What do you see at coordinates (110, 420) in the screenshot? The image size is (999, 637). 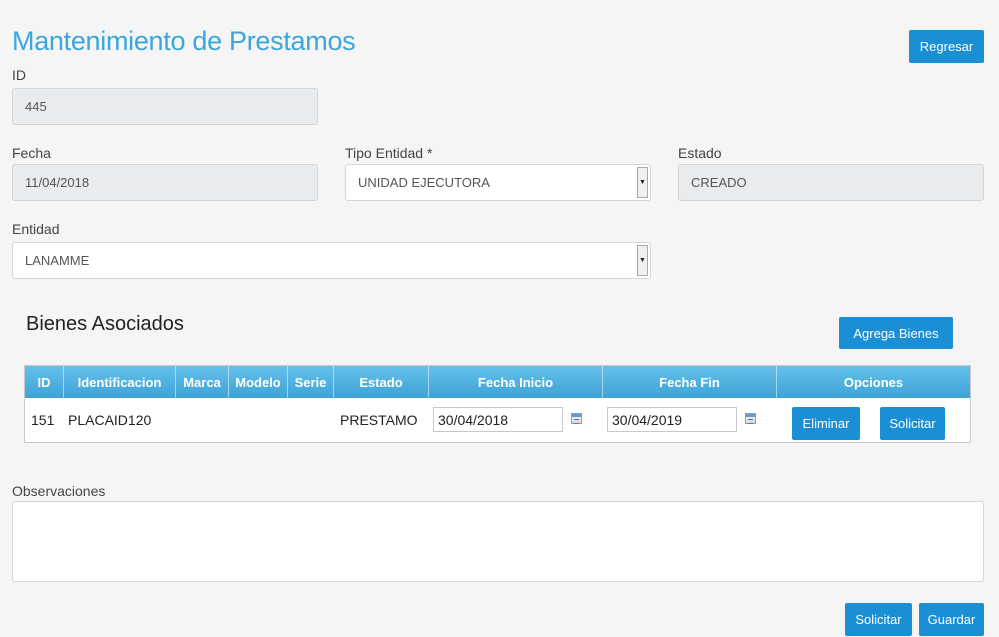 I see `row-identificacion: PLACAID120` at bounding box center [110, 420].